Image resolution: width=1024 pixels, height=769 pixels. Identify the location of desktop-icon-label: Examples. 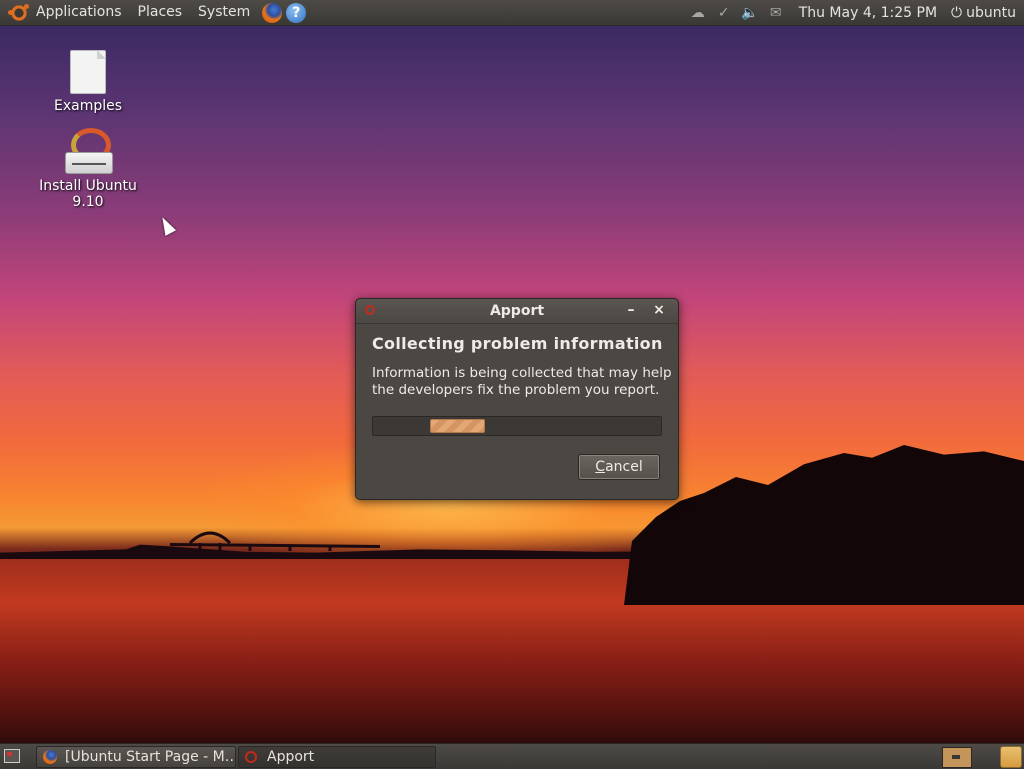
(88, 106).